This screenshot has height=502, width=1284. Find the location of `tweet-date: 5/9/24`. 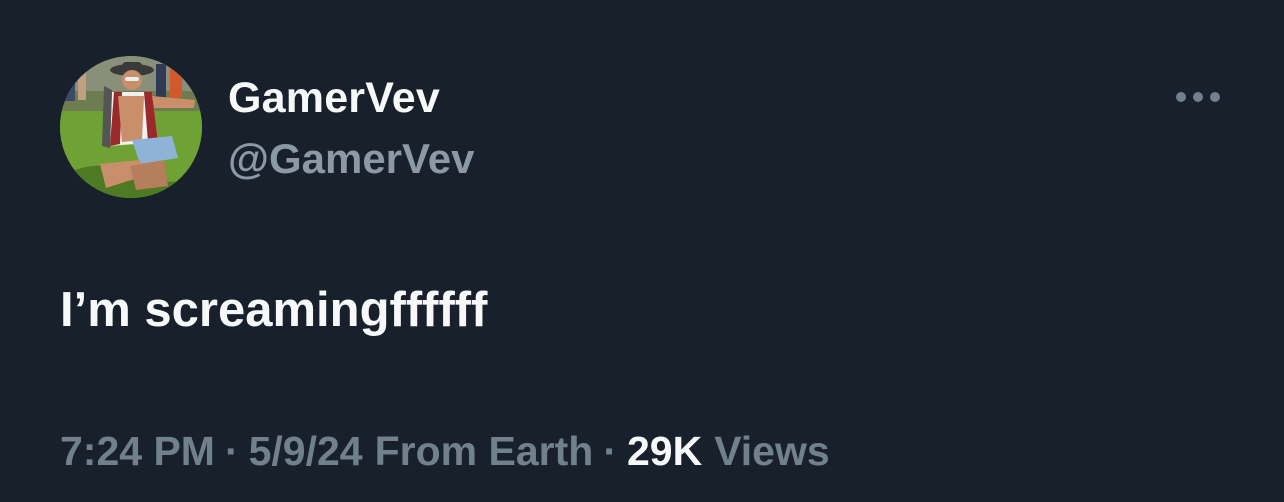

tweet-date: 5/9/24 is located at coordinates (306, 451).